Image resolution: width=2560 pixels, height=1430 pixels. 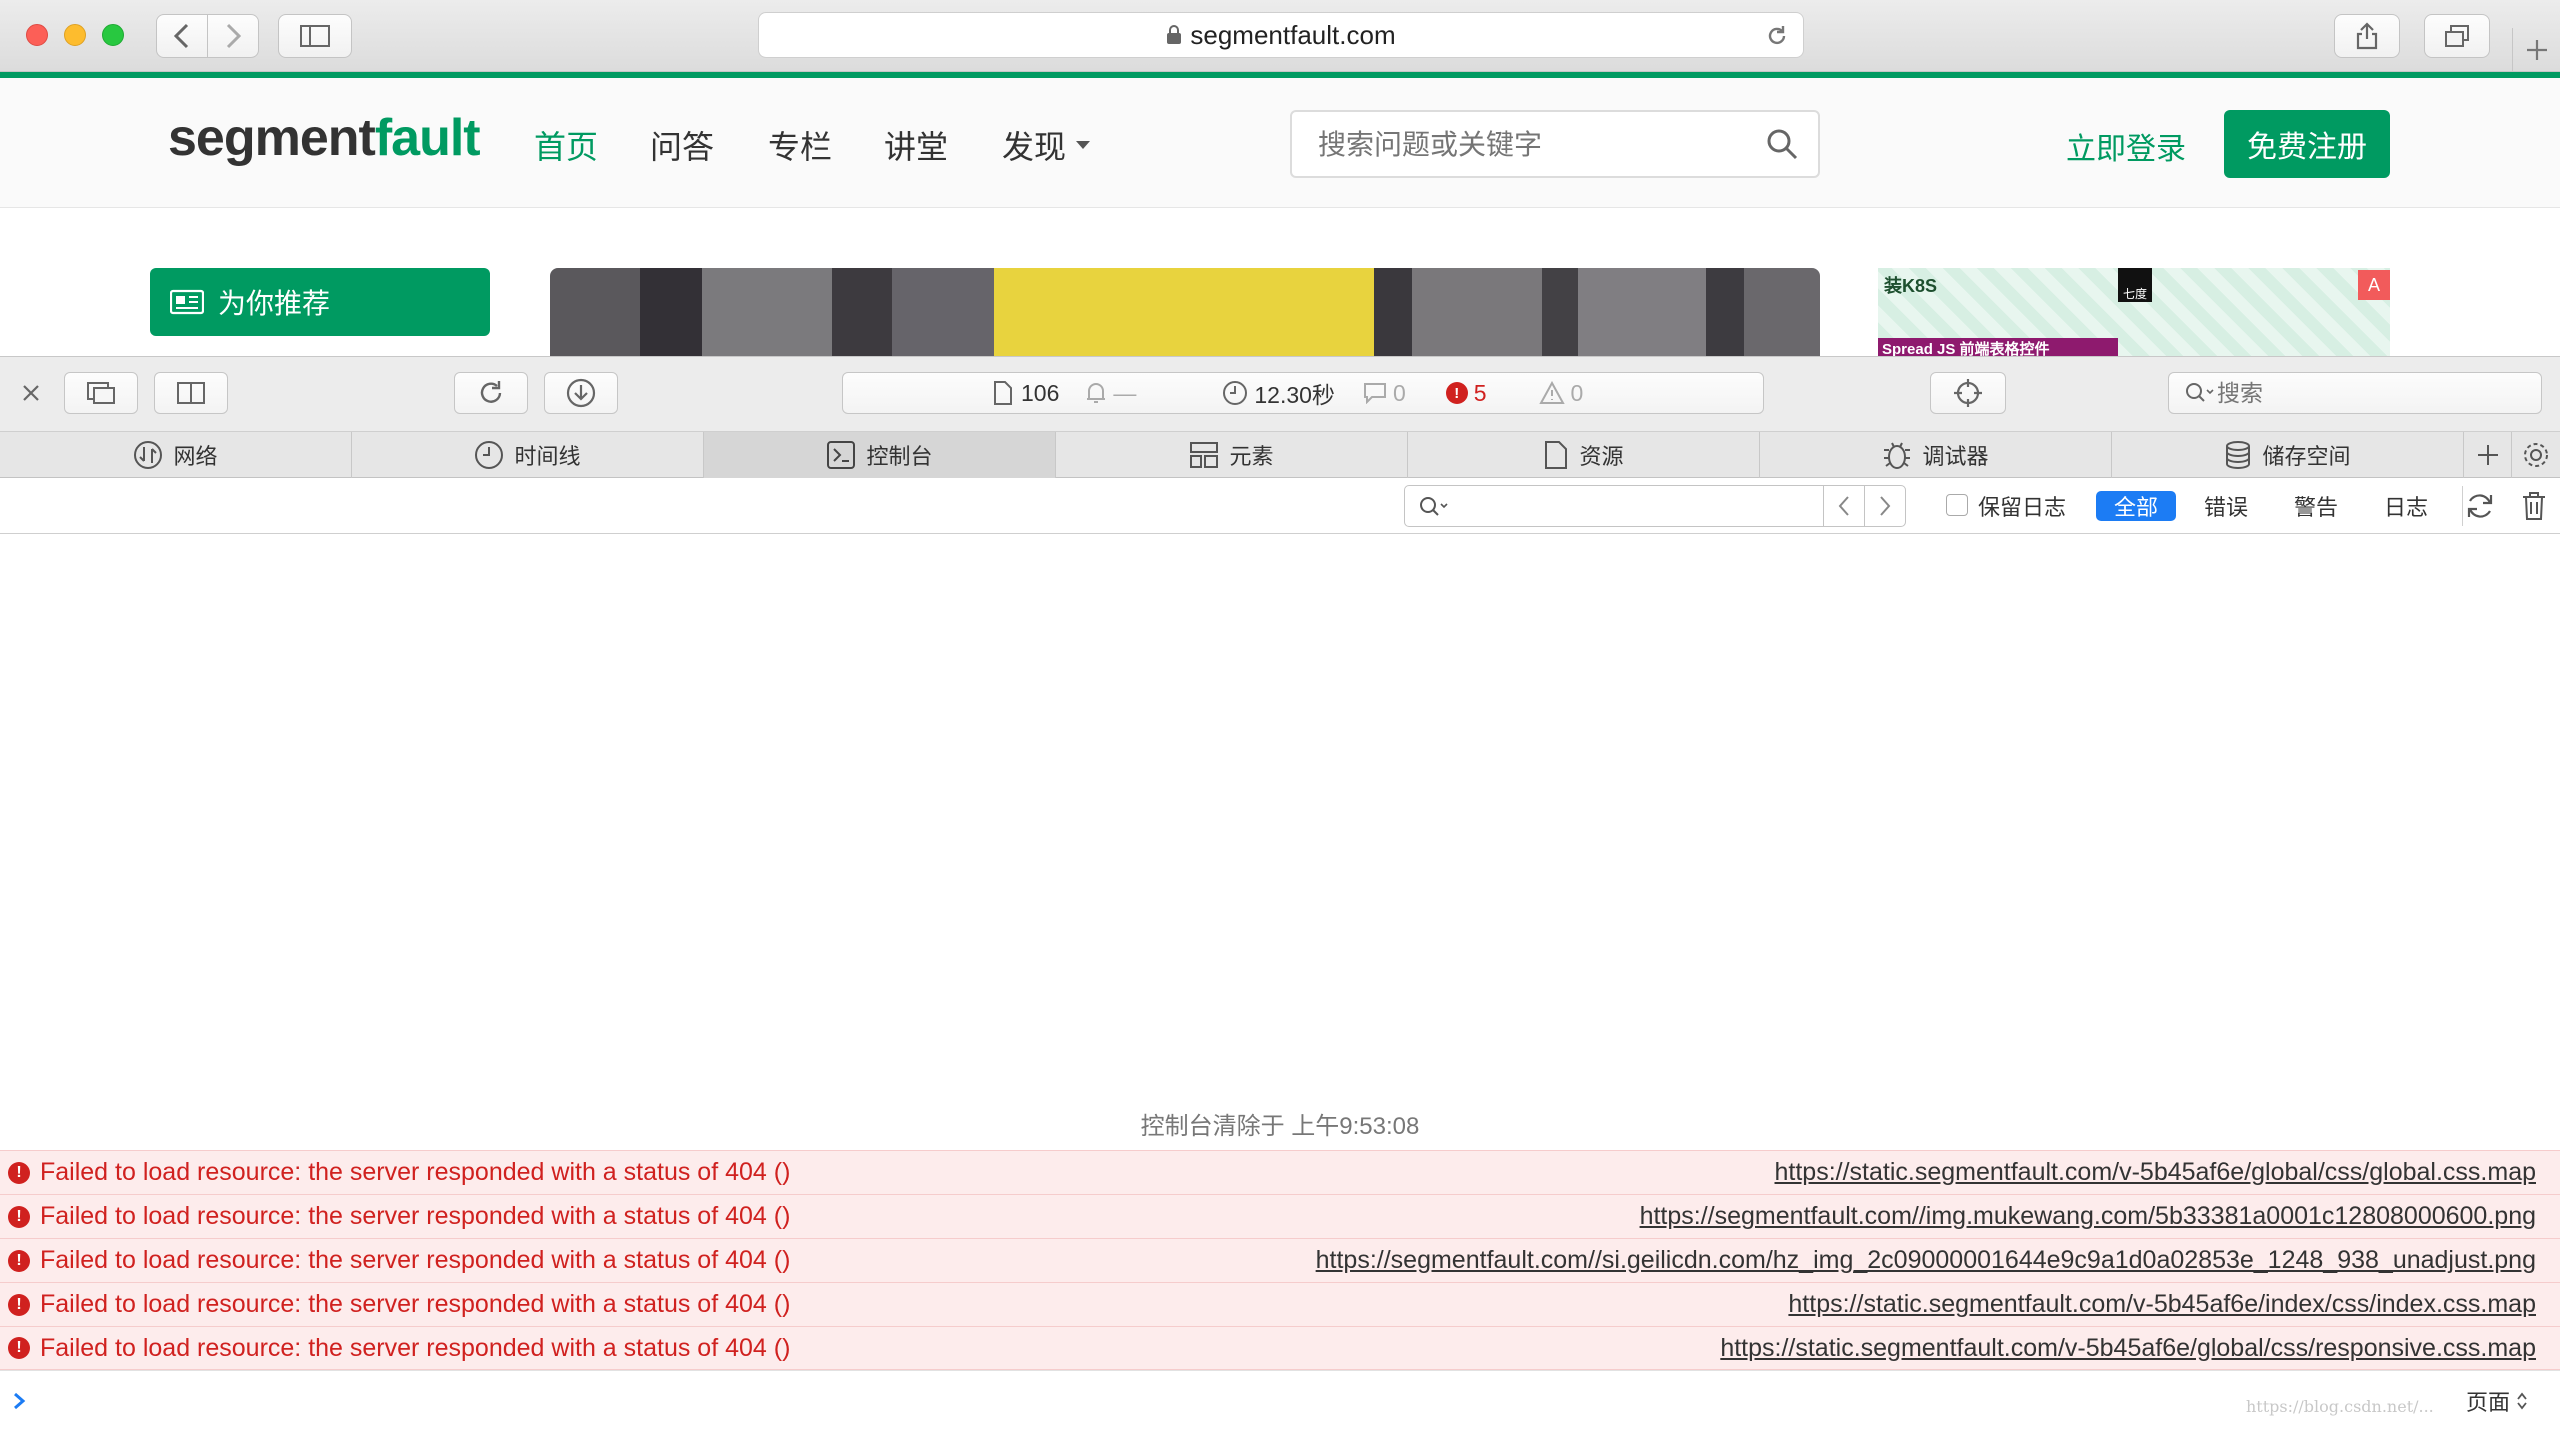 What do you see at coordinates (916, 145) in the screenshot?
I see `nav-lecture: 讲堂` at bounding box center [916, 145].